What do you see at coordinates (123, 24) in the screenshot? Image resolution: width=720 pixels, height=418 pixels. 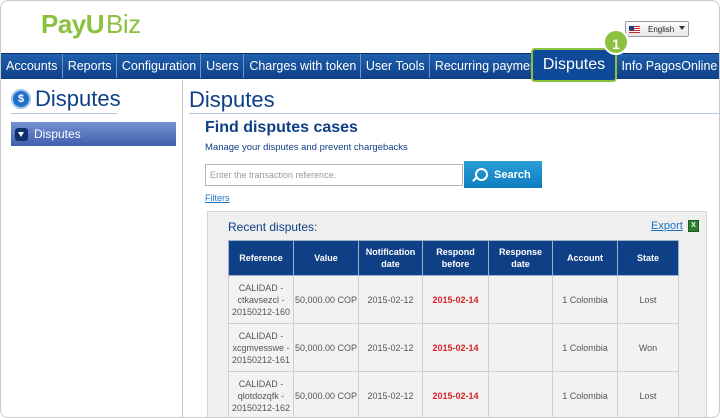 I see `logo-biz-text: Biz` at bounding box center [123, 24].